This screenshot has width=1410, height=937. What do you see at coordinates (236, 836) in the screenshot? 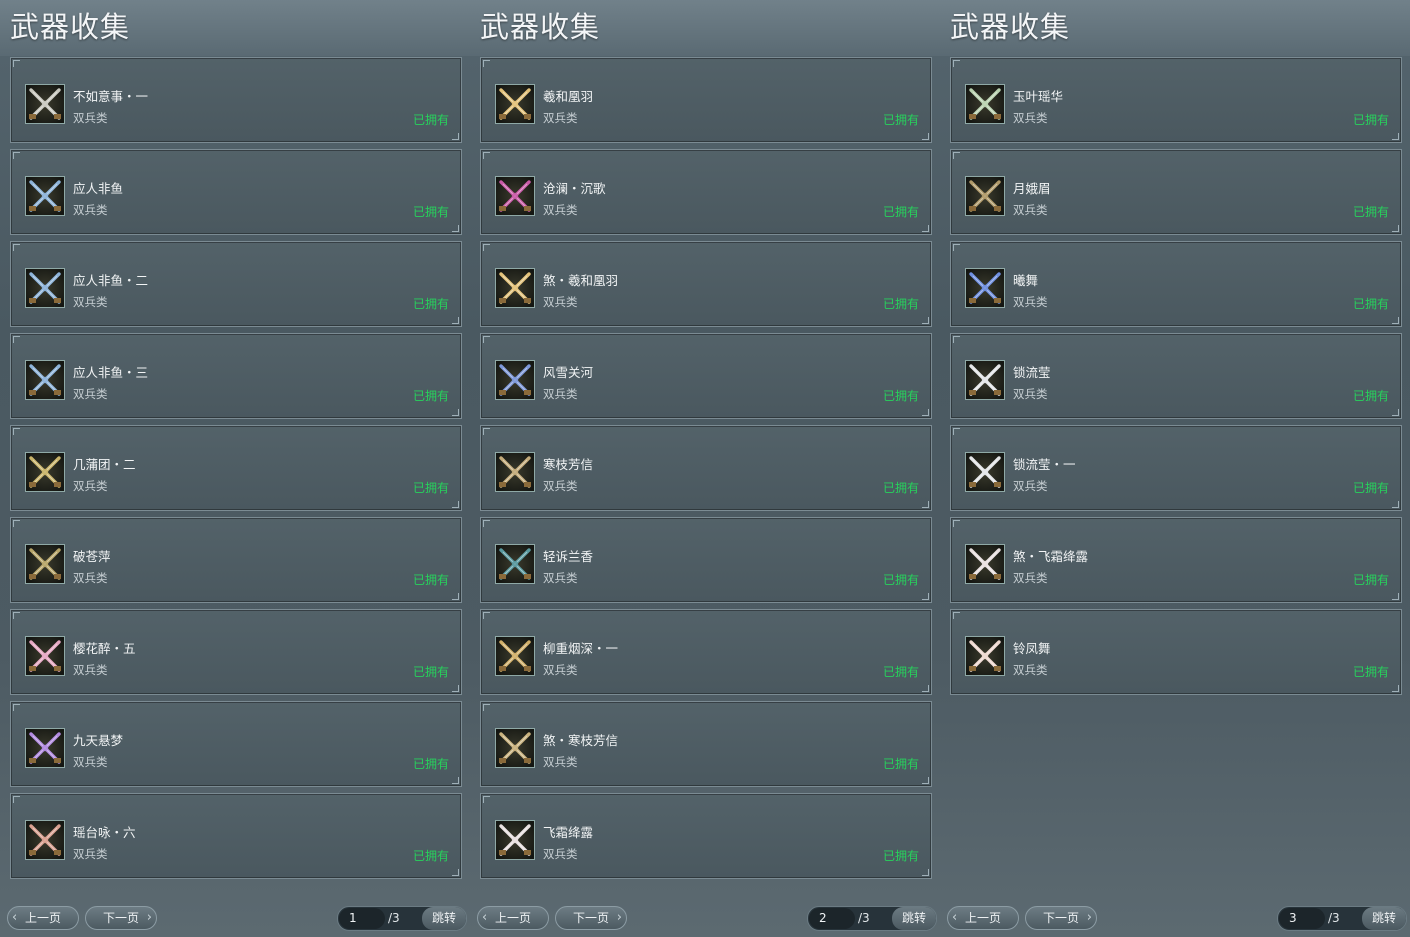
I see `weapon-card: 瑶台咏・六 双兵类 已拥有` at bounding box center [236, 836].